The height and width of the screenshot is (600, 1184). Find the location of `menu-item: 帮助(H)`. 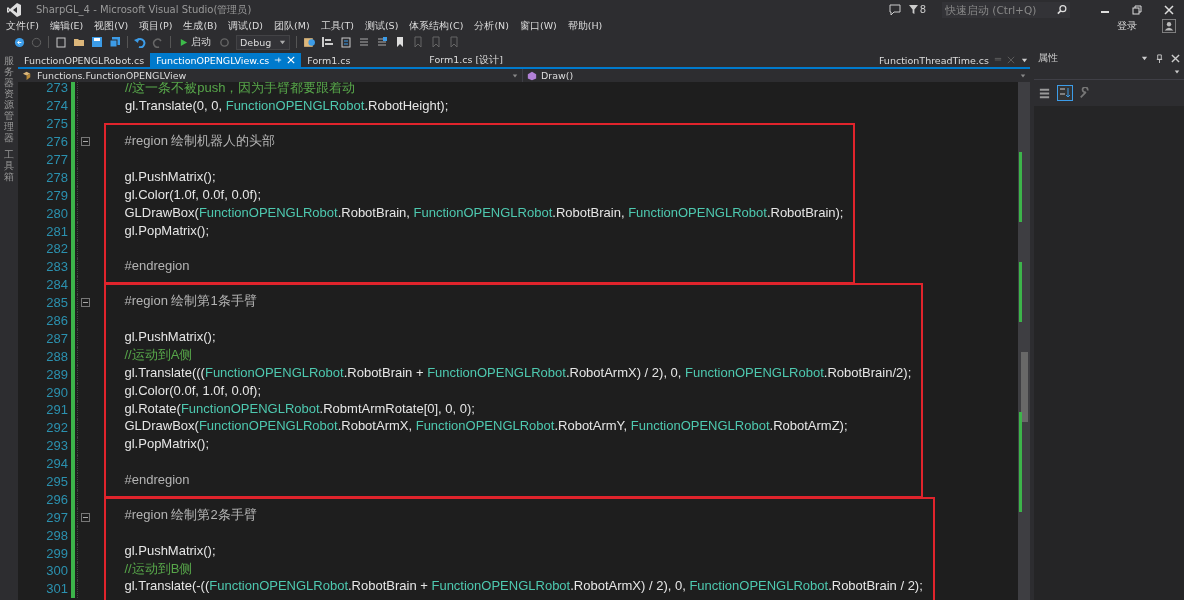

menu-item: 帮助(H) is located at coordinates (585, 26).